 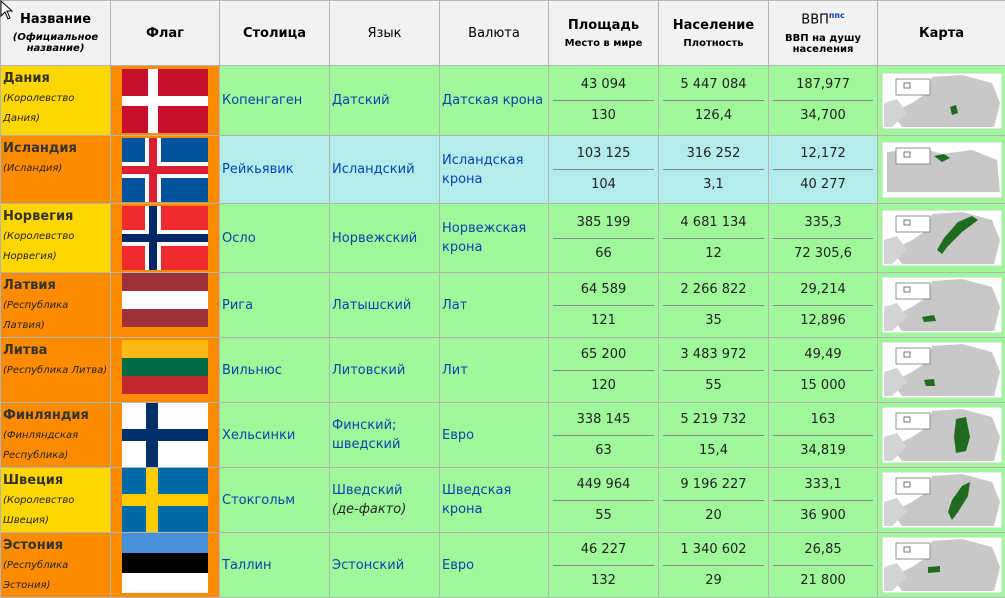 I want to click on area-value: 46 227, so click(x=603, y=550).